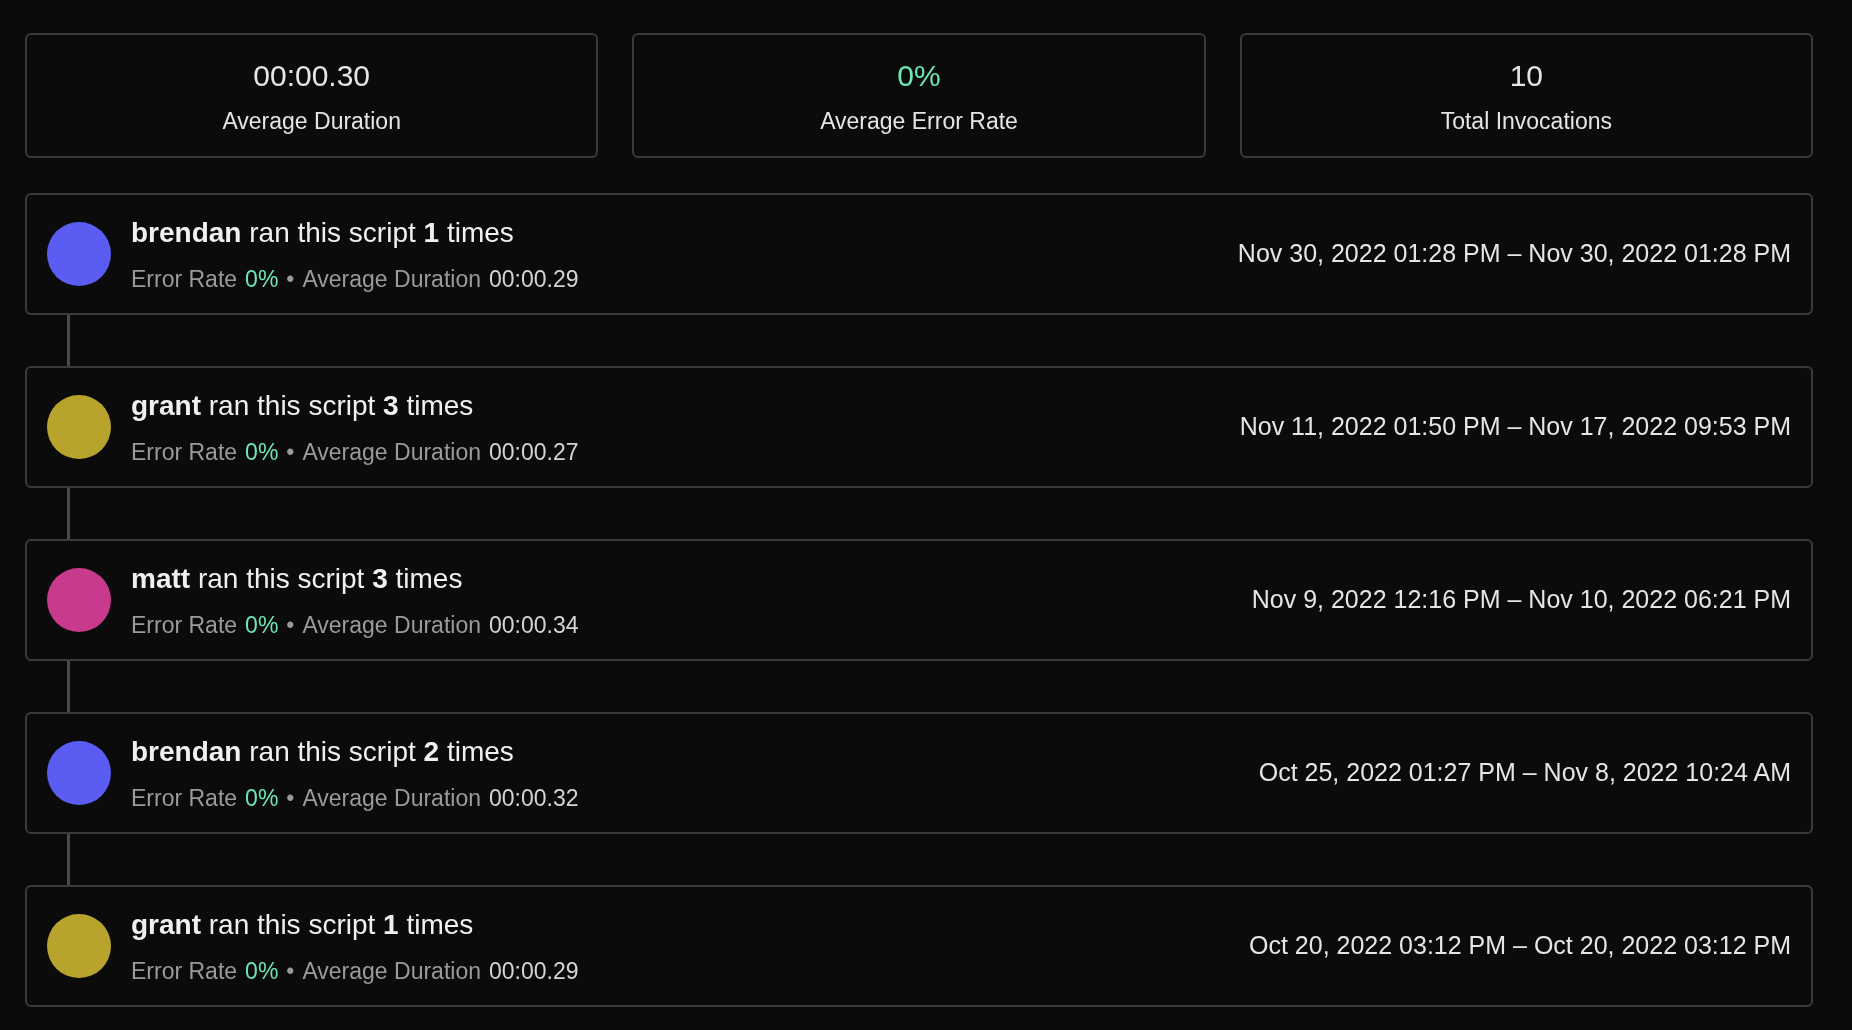  What do you see at coordinates (534, 798) in the screenshot?
I see `duration-value: 00:00.32` at bounding box center [534, 798].